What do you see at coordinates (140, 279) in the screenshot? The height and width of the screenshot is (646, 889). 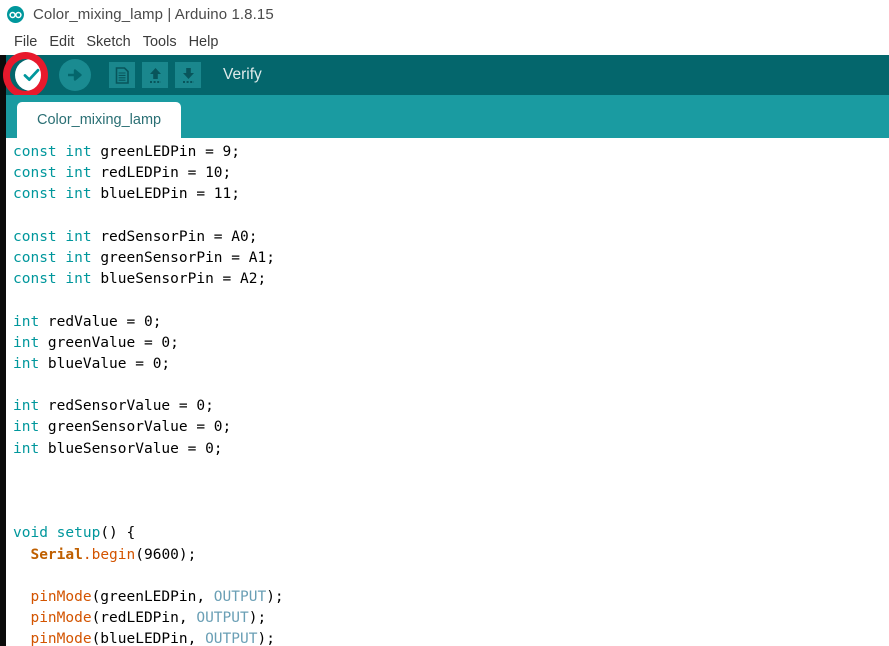 I see `code-line: const int blueSensorPin = A2;` at bounding box center [140, 279].